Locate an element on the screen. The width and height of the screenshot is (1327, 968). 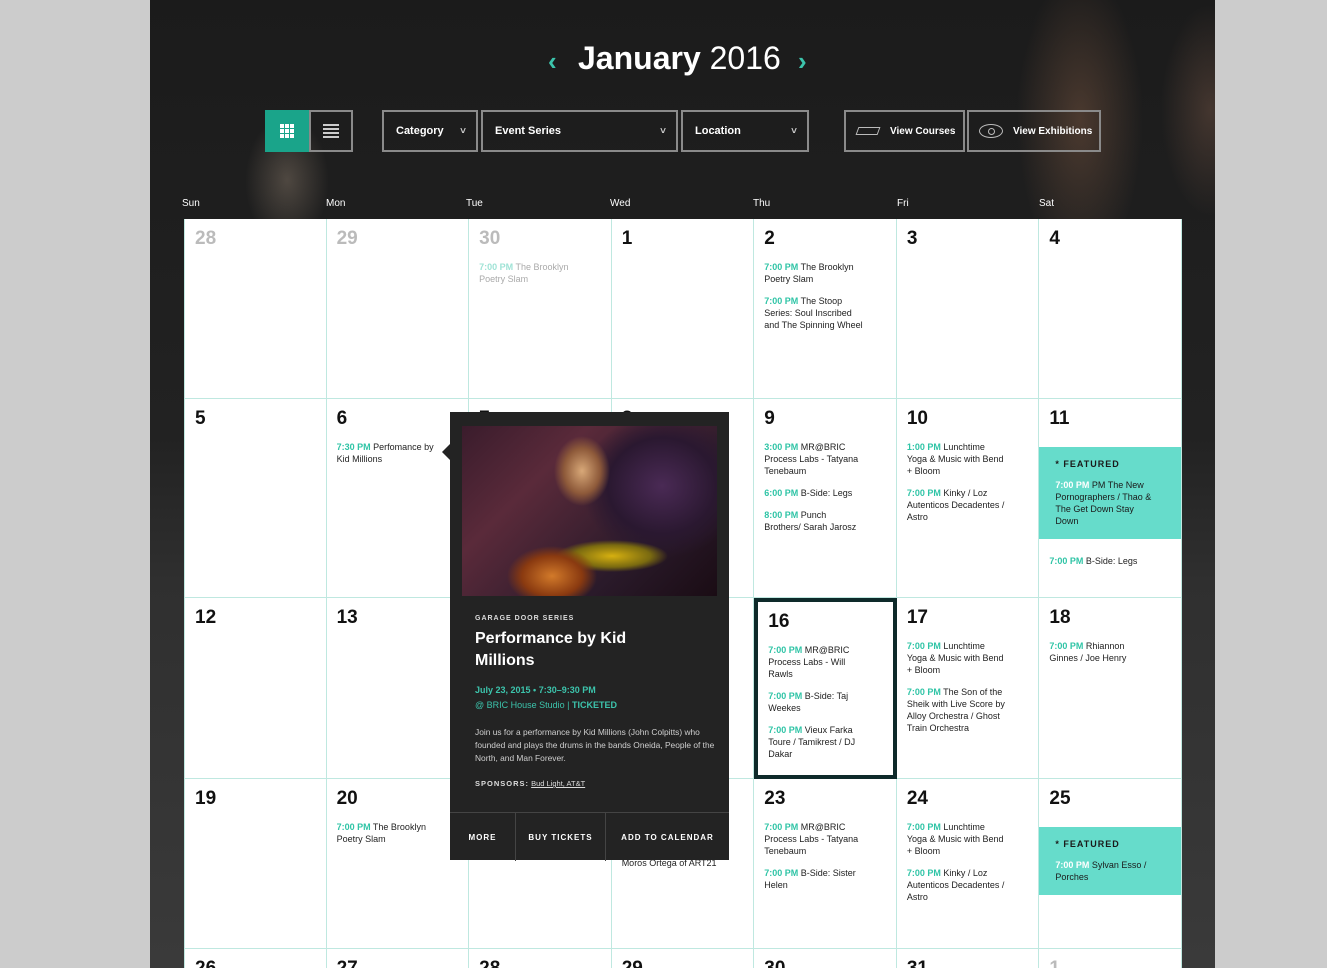
ticketed-badge: TICKETED is located at coordinates (595, 705).